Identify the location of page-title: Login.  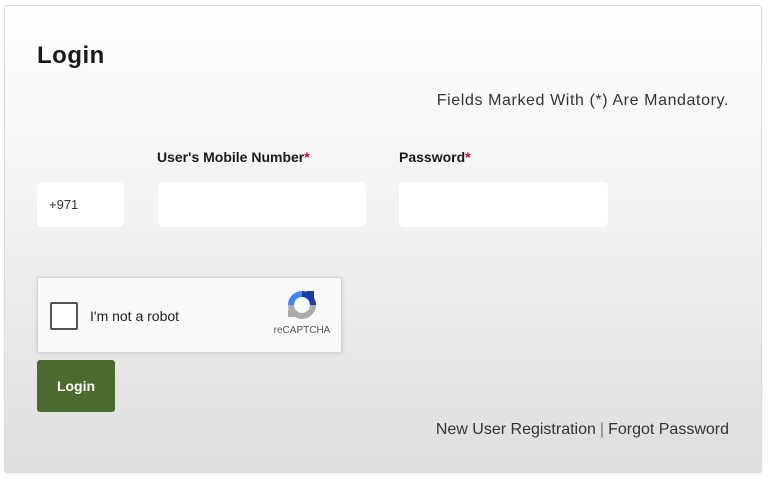
(71, 55).